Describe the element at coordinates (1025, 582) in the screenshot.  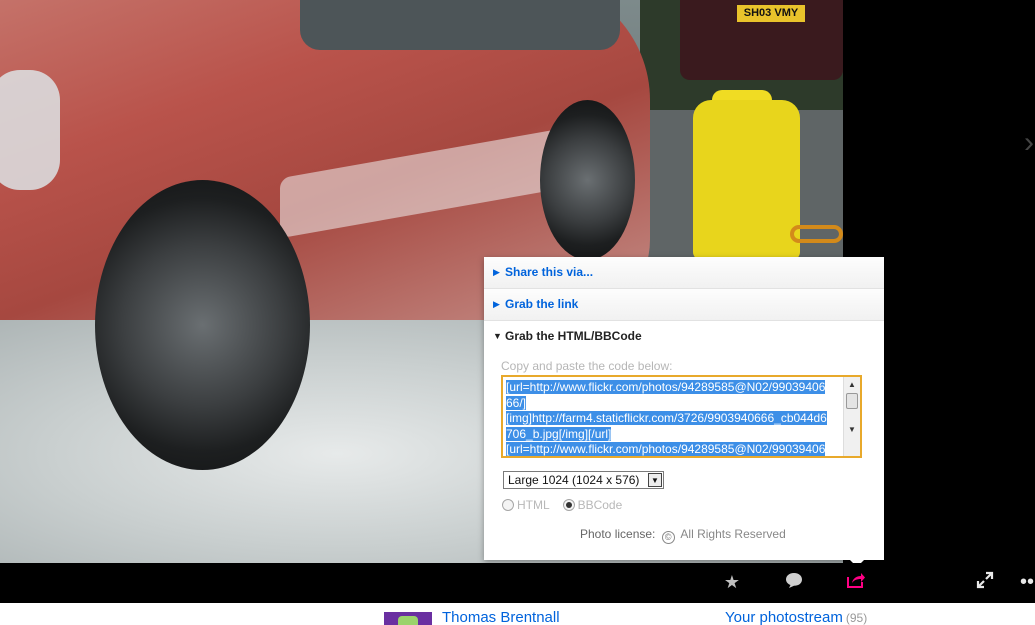
I see `more-icon: ••` at that location.